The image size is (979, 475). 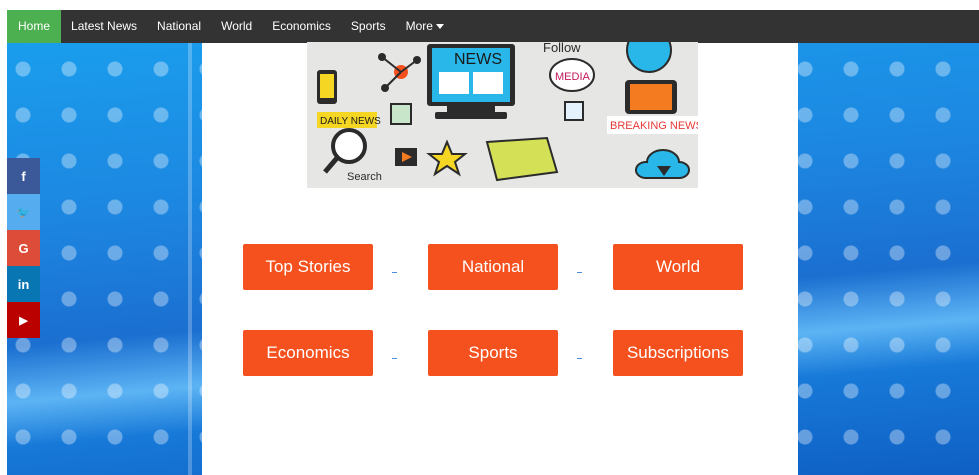 What do you see at coordinates (23, 176) in the screenshot?
I see `facebook-icon: f` at bounding box center [23, 176].